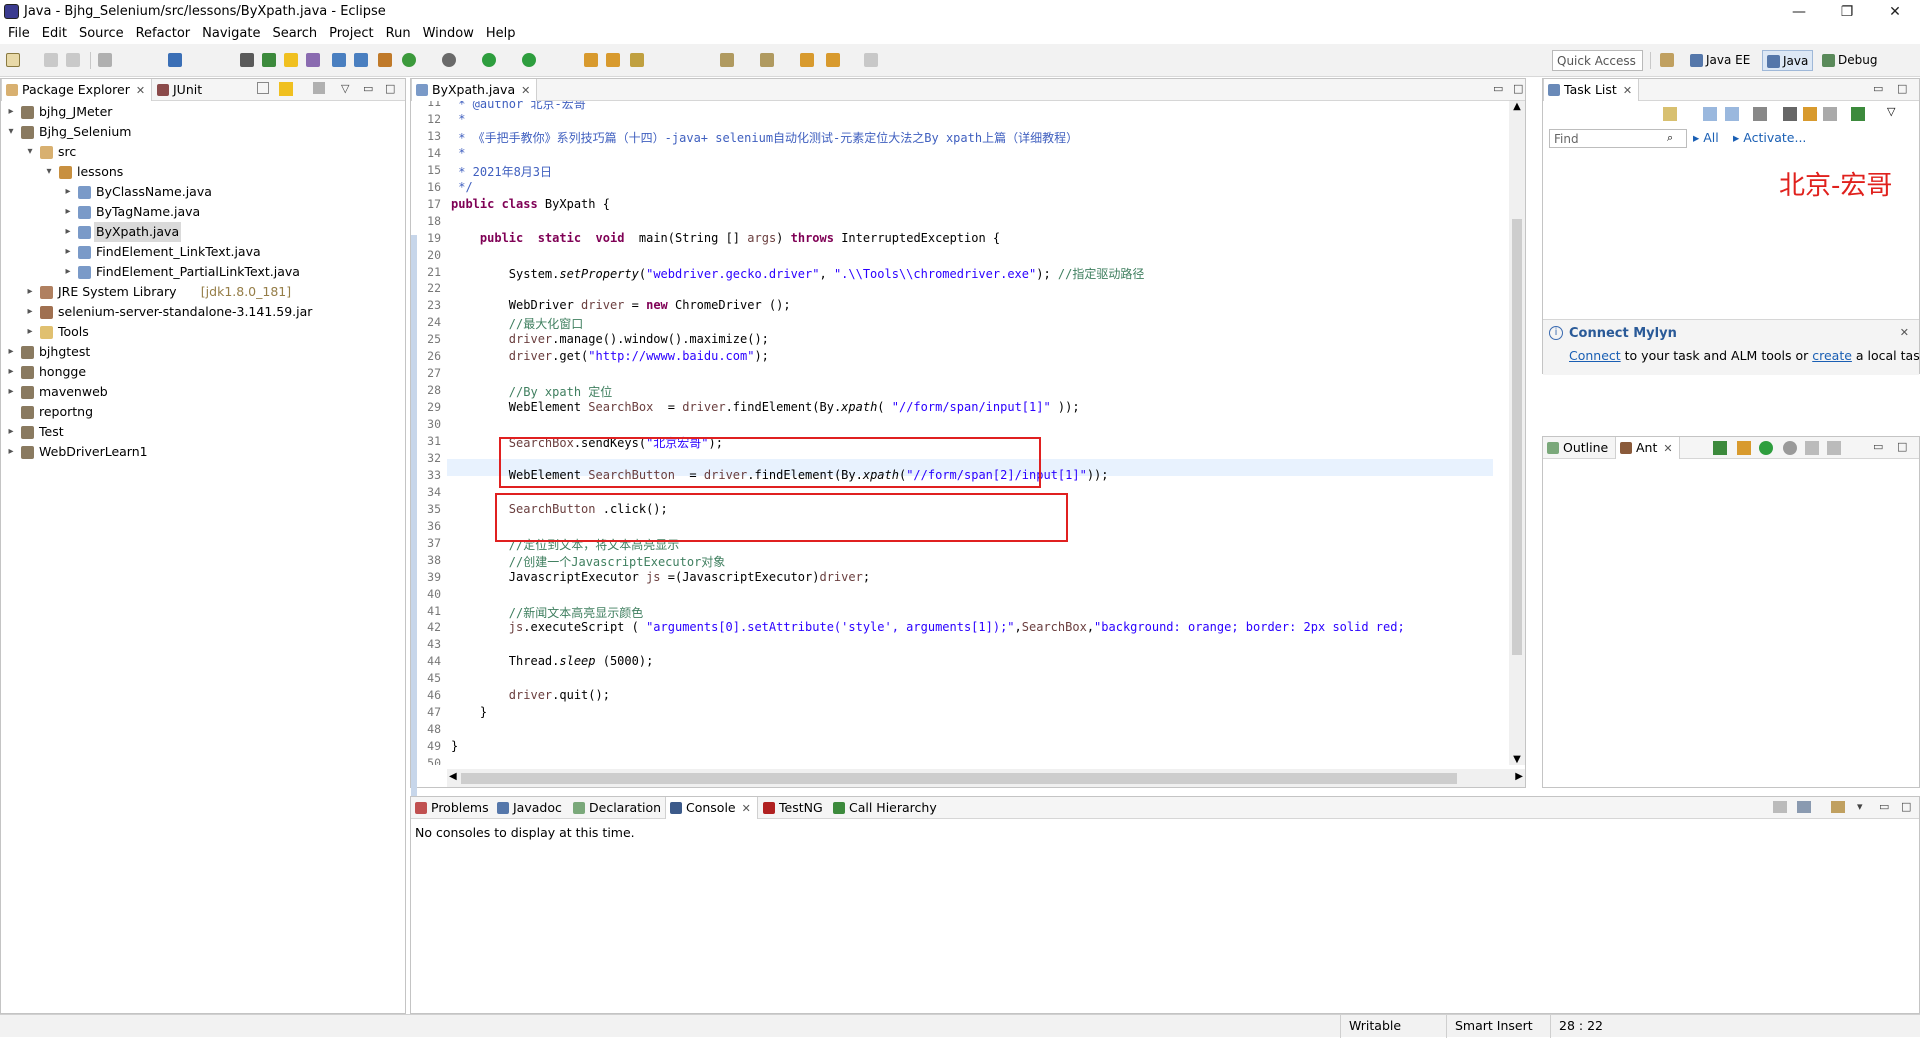 This screenshot has height=1038, width=1920. I want to click on link-with-editor-icon, so click(286, 89).